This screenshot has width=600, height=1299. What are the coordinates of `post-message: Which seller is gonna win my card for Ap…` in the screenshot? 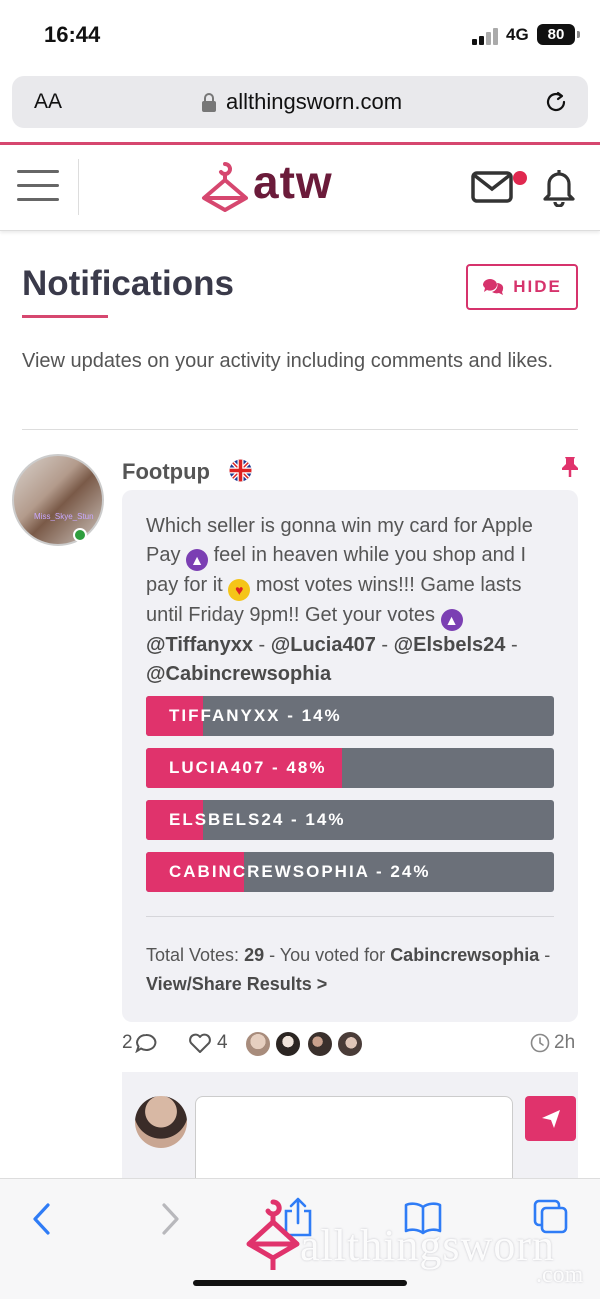 It's located at (346, 600).